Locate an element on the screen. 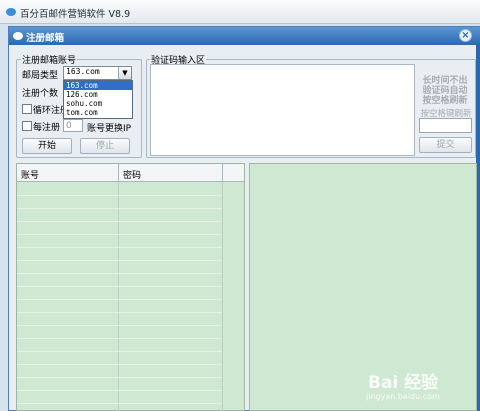  watermark: Bai 经验 is located at coordinates (403, 383).